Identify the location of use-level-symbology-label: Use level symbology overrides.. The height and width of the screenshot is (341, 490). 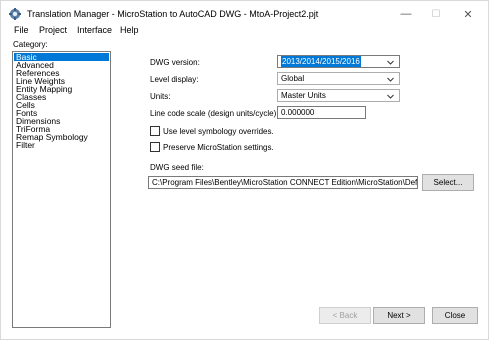
(218, 131).